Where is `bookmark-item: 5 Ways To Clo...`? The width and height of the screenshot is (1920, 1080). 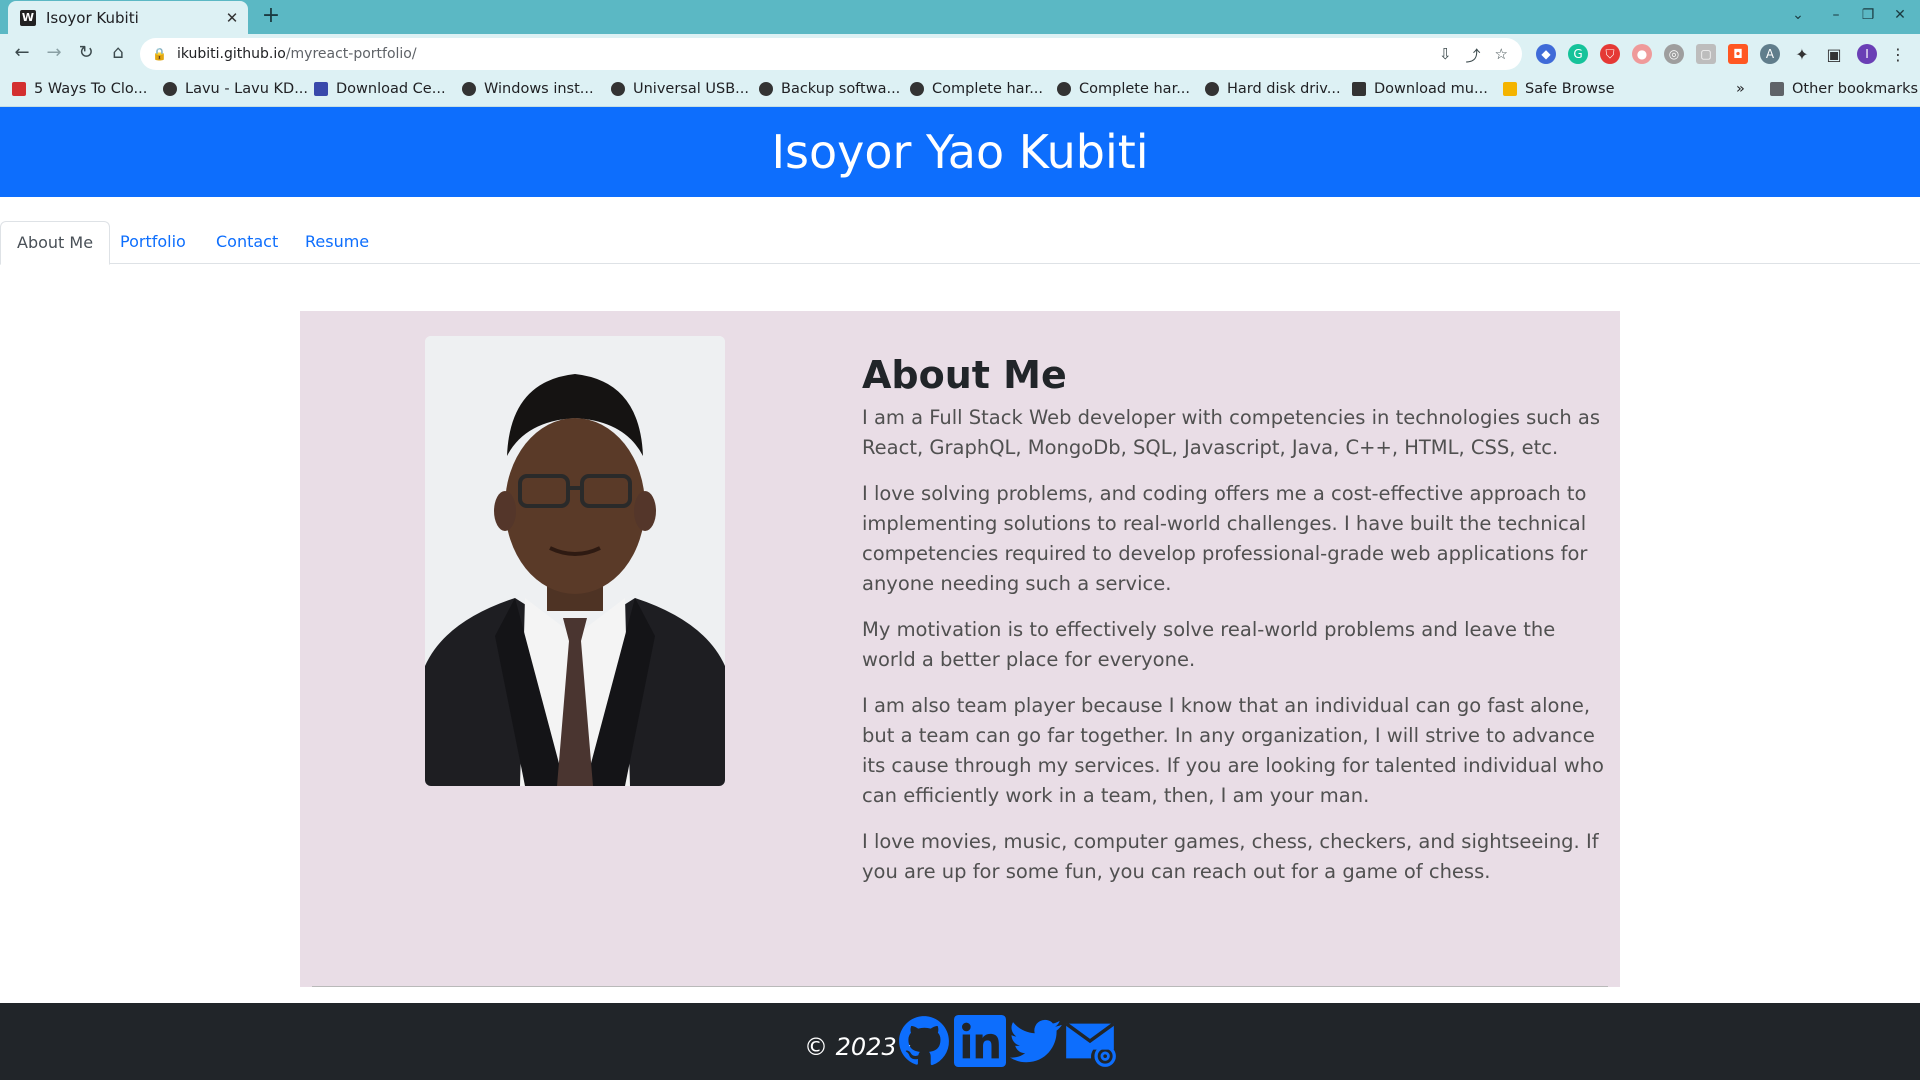
bookmark-item: 5 Ways To Clo... is located at coordinates (79, 89).